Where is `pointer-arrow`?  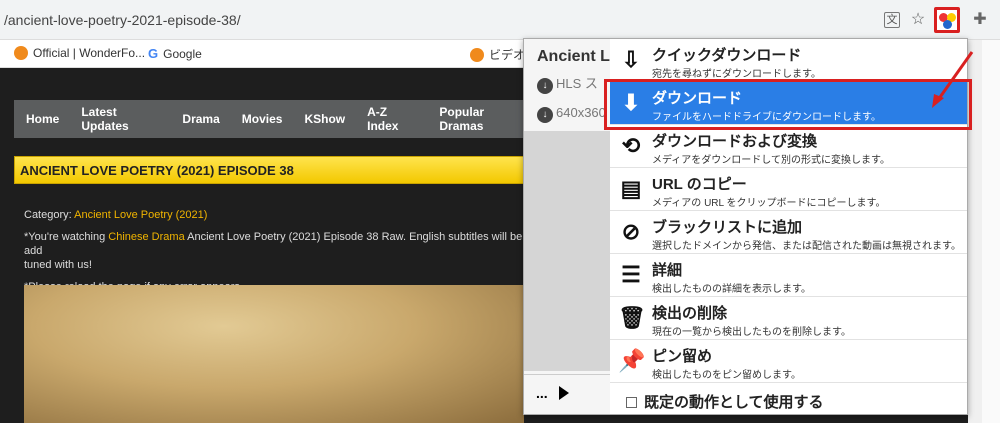
pointer-arrow is located at coordinates (953, 79).